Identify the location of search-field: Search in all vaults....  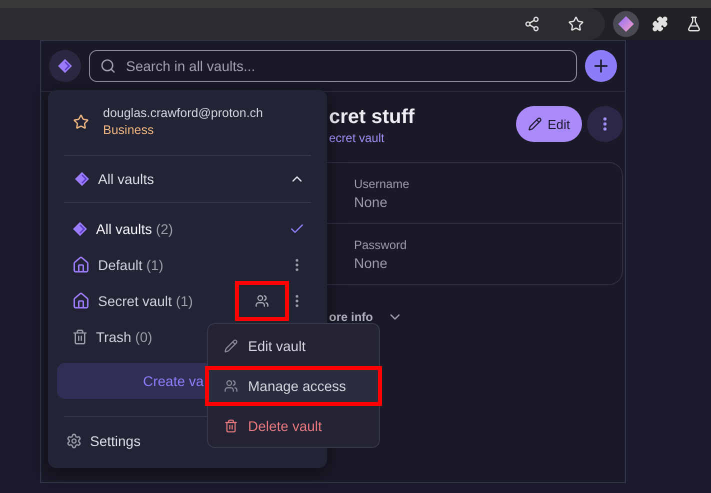
(333, 66).